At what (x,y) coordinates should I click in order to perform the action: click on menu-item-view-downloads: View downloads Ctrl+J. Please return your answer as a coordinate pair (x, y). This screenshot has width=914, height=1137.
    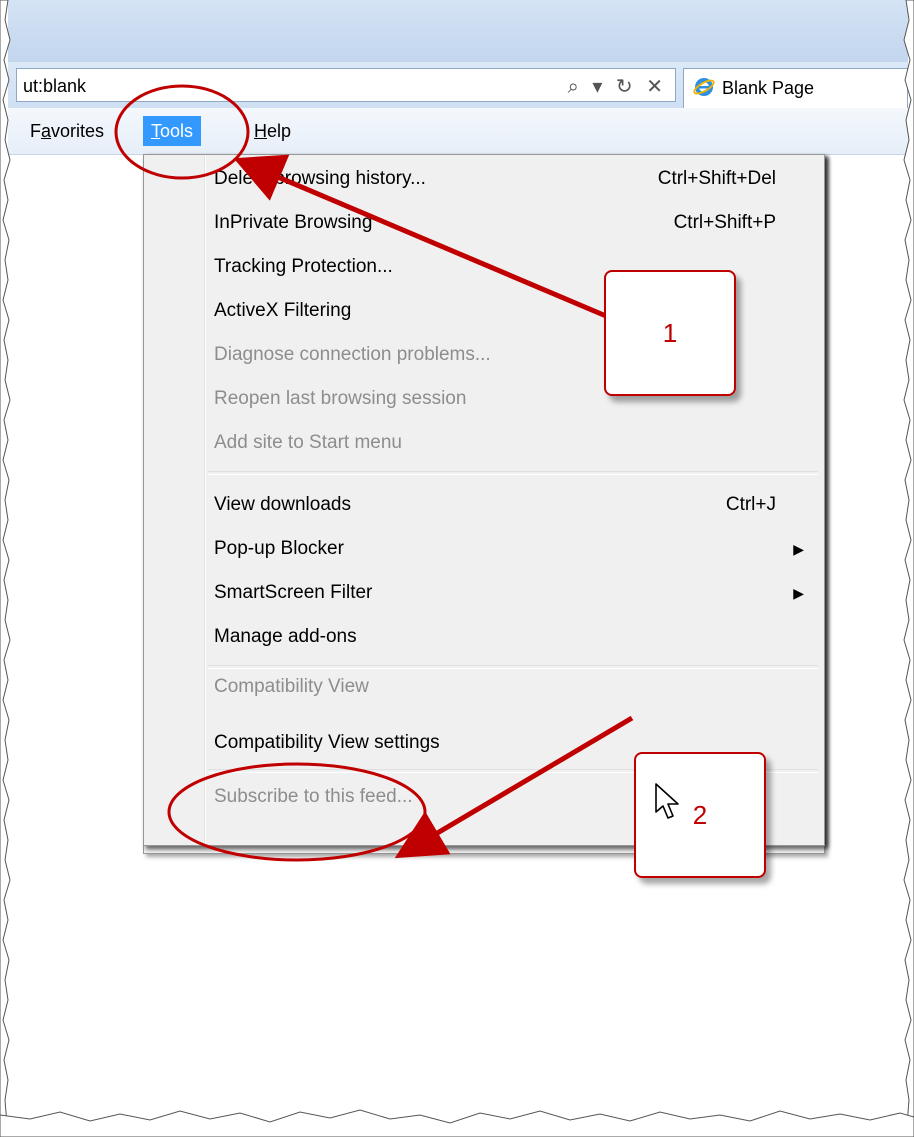
    Looking at the image, I should click on (512, 507).